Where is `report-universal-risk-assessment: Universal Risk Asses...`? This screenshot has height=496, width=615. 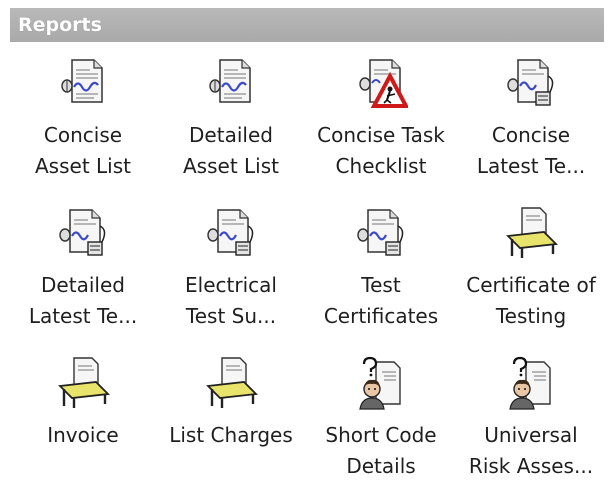
report-universal-risk-assessment: Universal Risk Asses... is located at coordinates (531, 426).